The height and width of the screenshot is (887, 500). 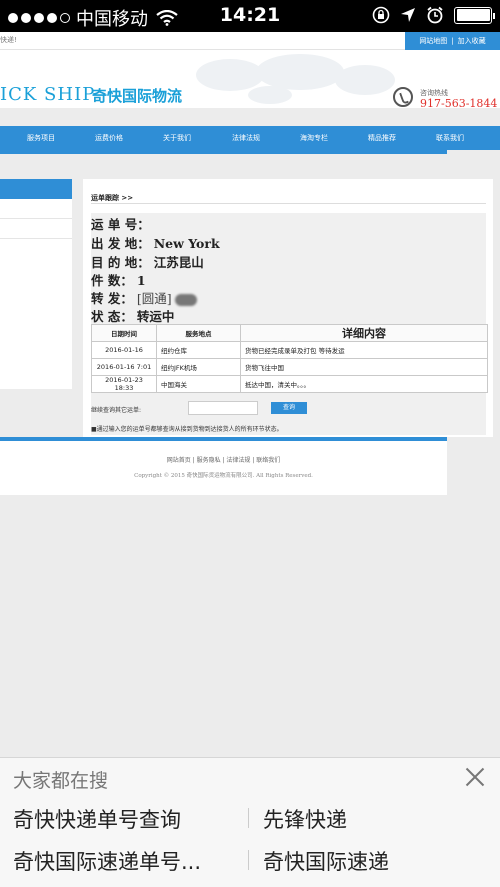 I want to click on hotline-number: 917-563-1844, so click(x=458, y=103).